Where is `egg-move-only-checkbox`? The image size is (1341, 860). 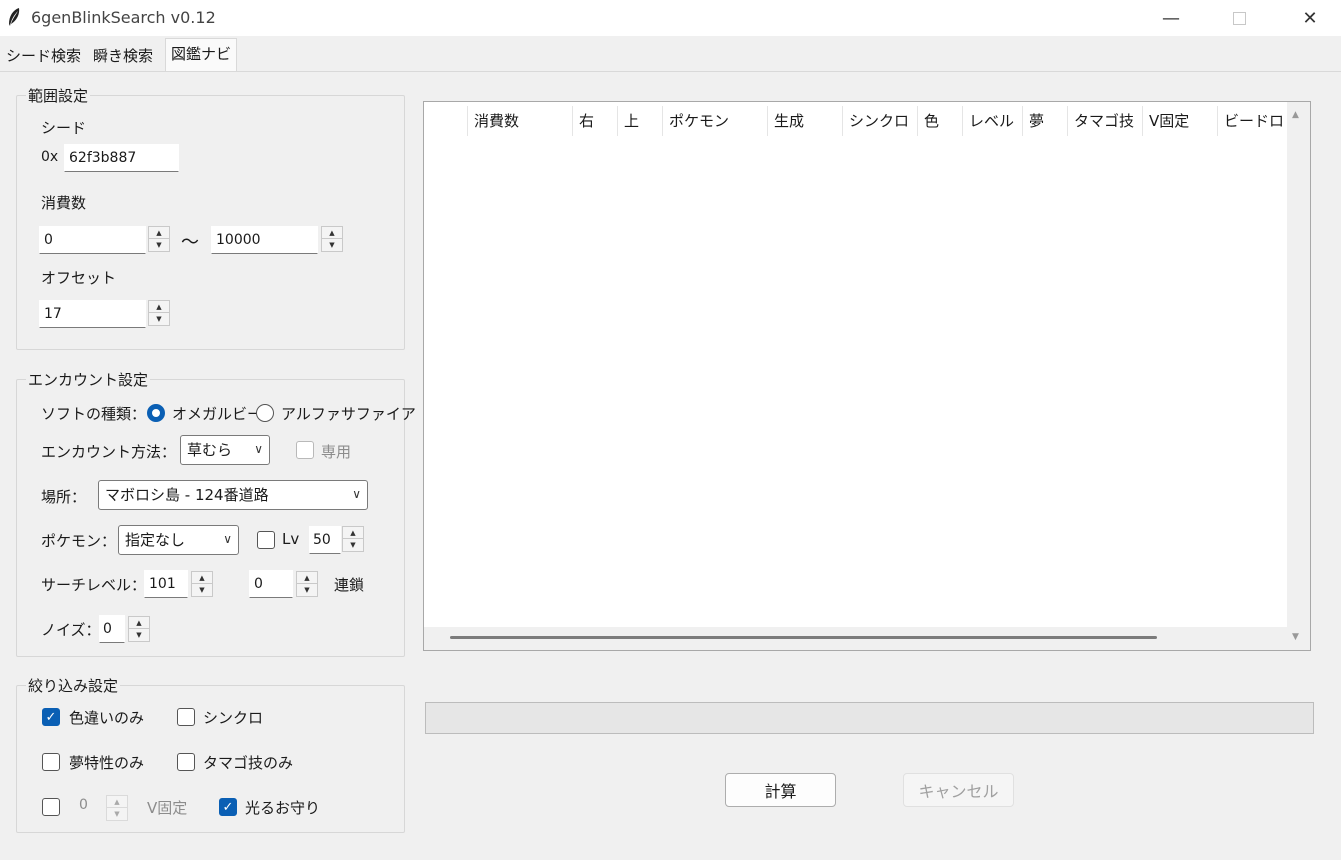 egg-move-only-checkbox is located at coordinates (186, 762).